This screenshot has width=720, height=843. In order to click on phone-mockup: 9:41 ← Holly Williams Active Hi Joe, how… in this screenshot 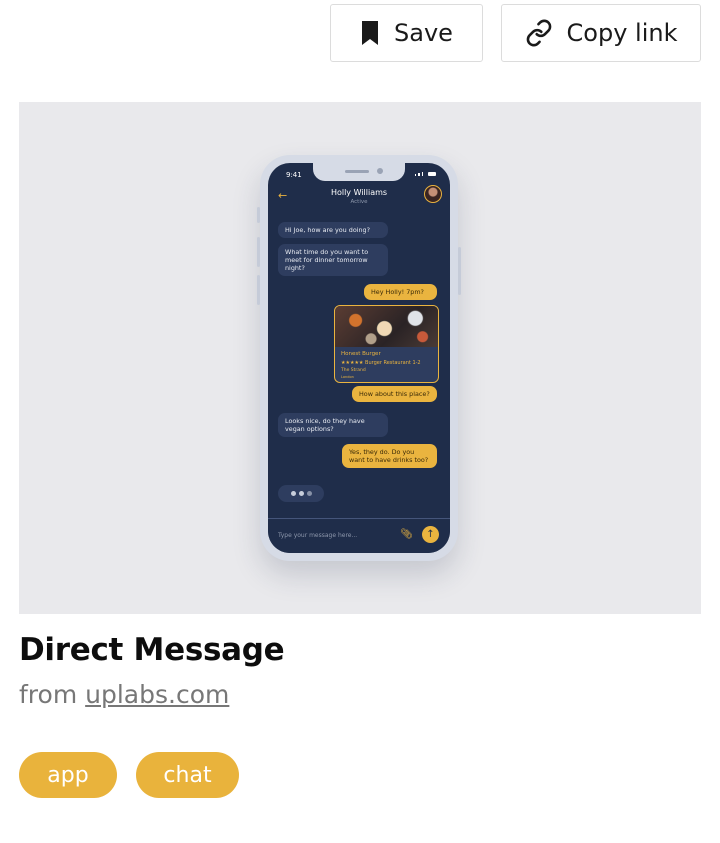, I will do `click(359, 358)`.